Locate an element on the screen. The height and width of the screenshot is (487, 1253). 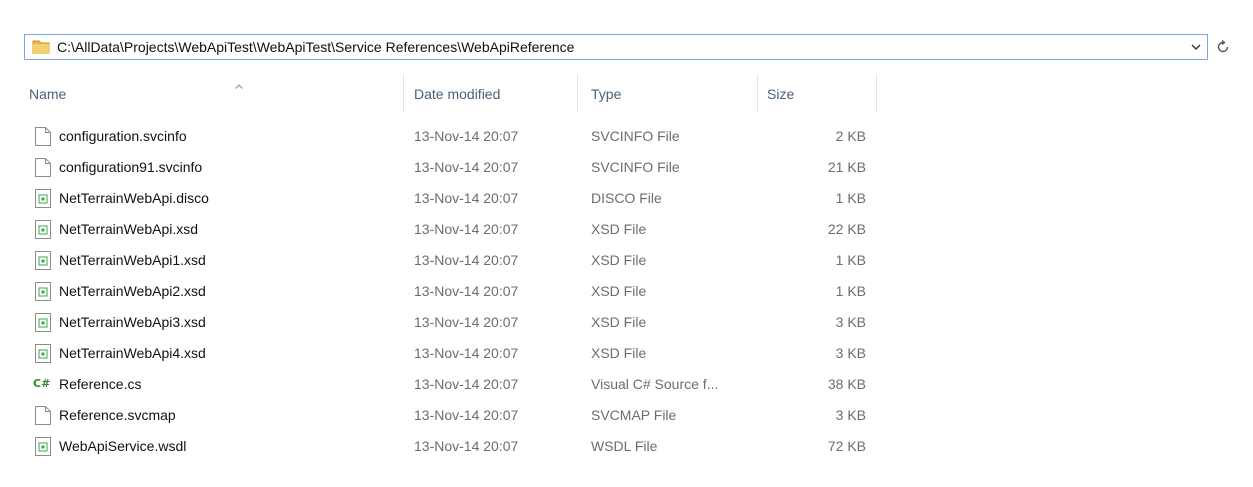
file-size: 2 KB is located at coordinates (850, 136).